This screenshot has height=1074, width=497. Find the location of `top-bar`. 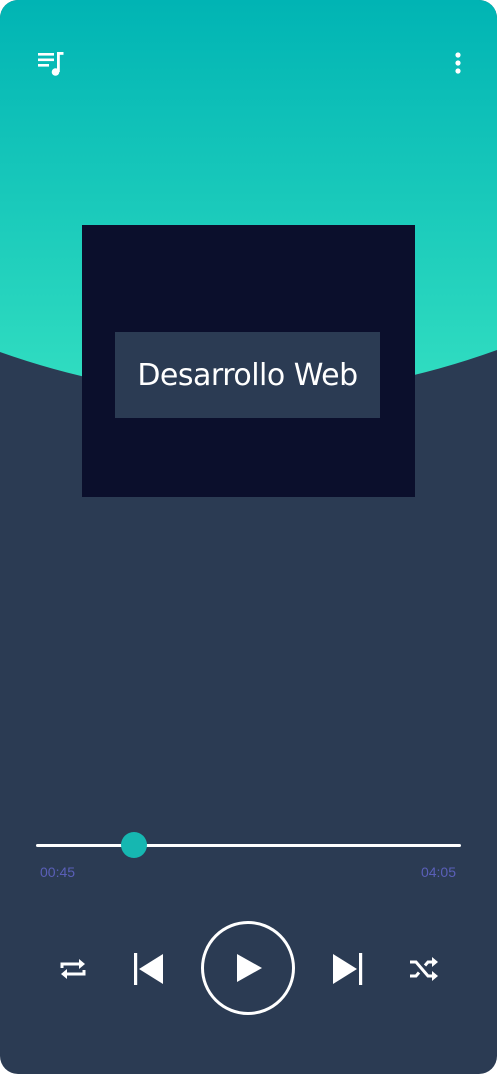

top-bar is located at coordinates (248, 60).